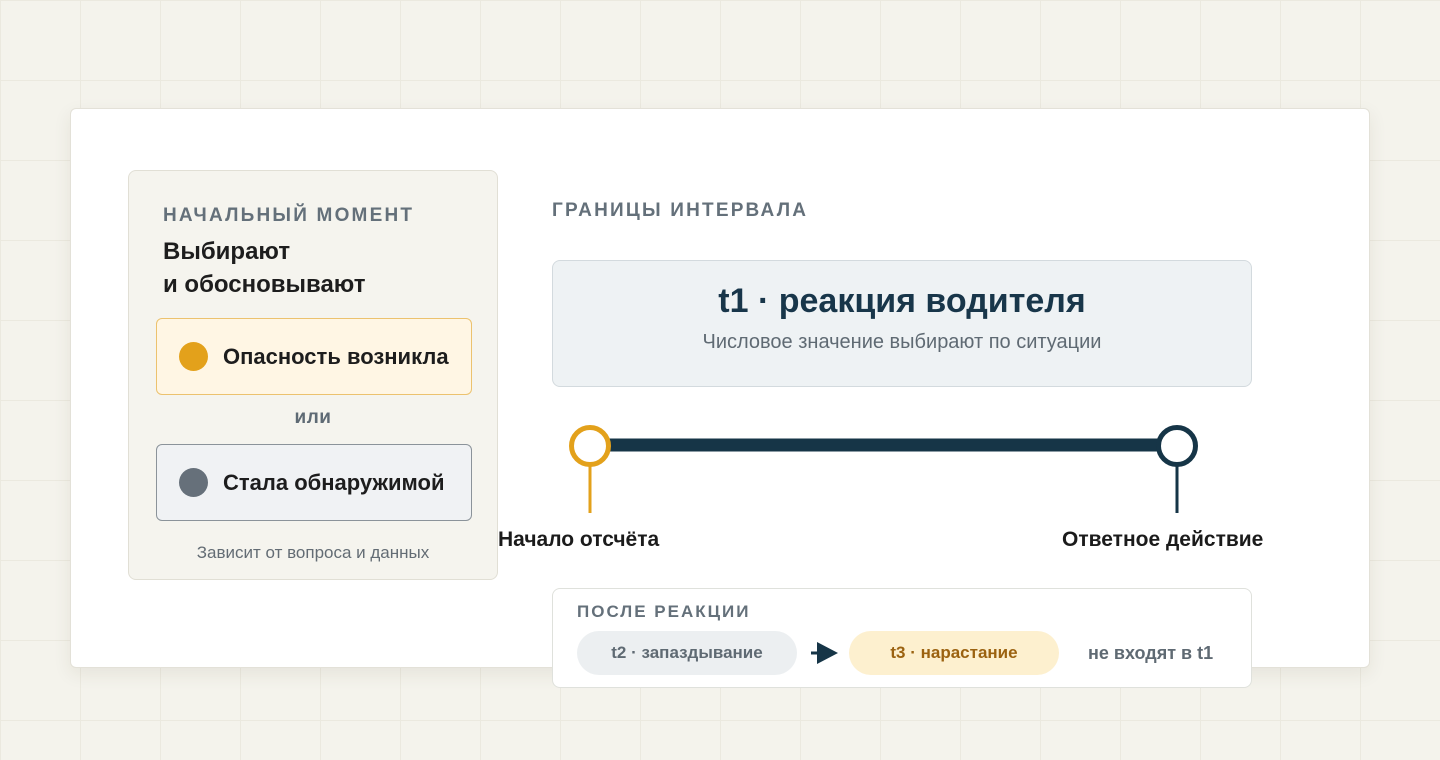  Describe the element at coordinates (579, 539) in the screenshot. I see `timeline-start-label: Начало отсчёта` at that location.